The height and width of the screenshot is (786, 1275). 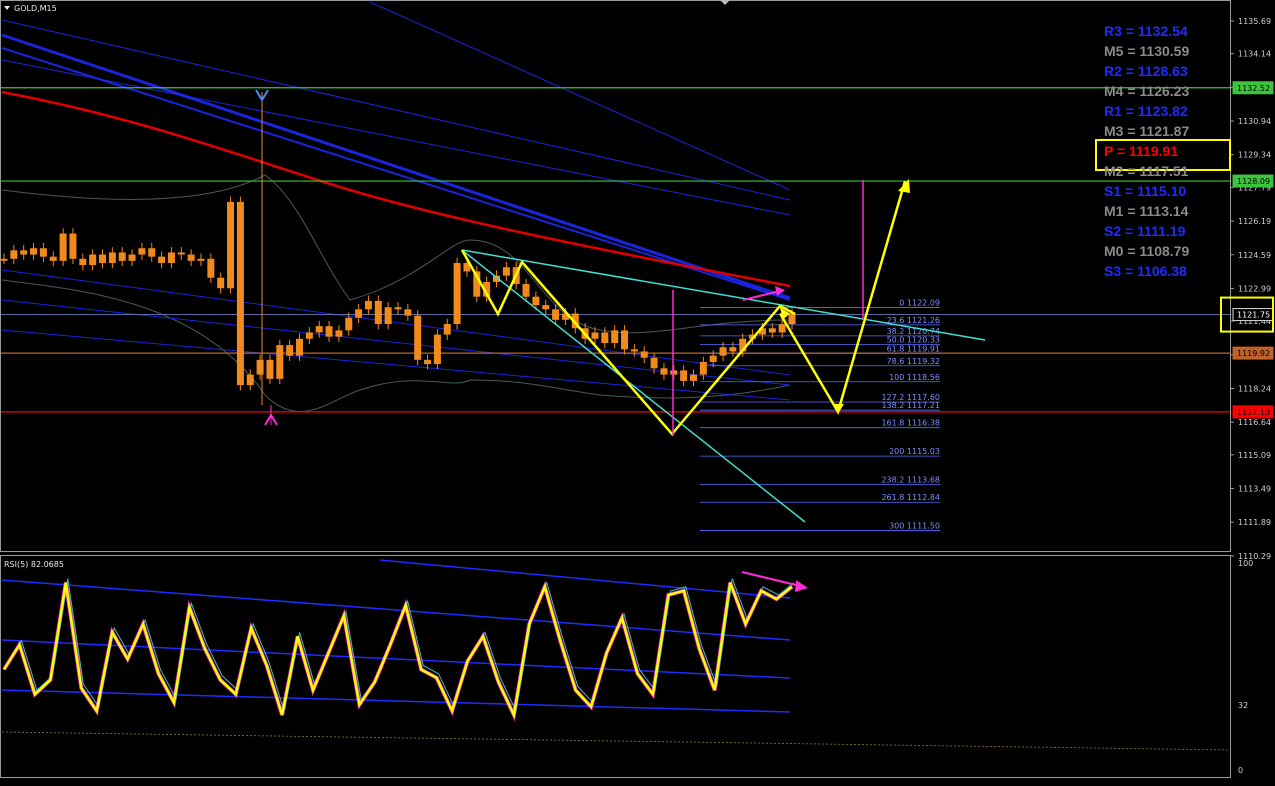 I want to click on pivot-level-label: M4 = 1126.23, so click(x=1146, y=91).